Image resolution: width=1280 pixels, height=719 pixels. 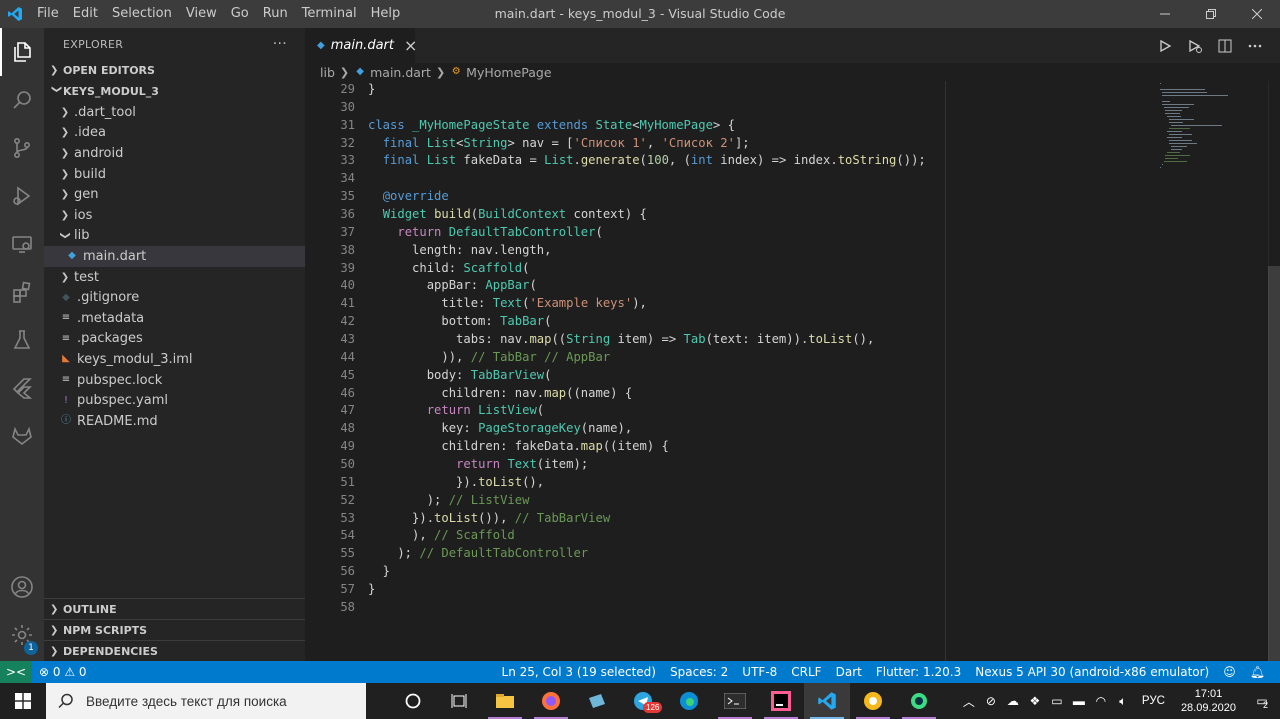 I want to click on file-item: ◆ main.dart, so click(x=174, y=256).